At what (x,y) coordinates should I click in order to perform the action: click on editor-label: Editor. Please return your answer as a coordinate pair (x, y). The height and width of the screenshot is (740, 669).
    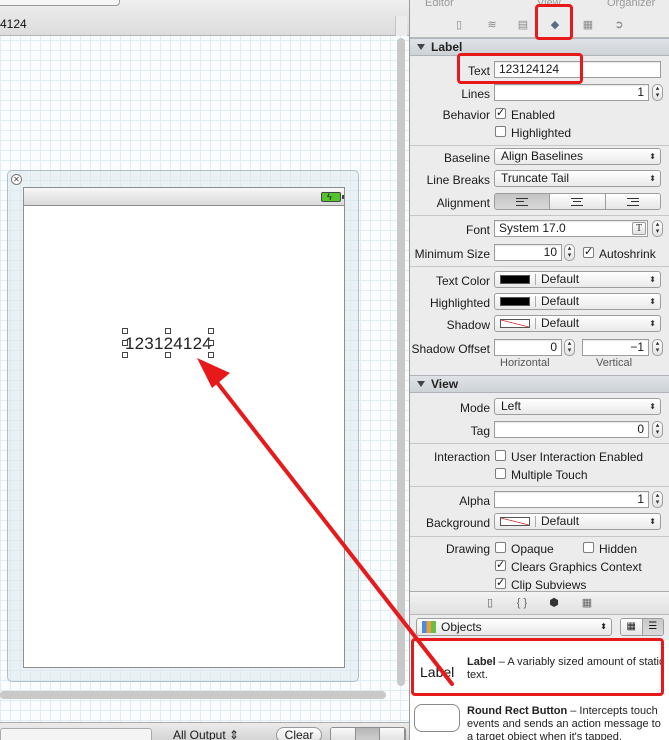
    Looking at the image, I should click on (439, 4).